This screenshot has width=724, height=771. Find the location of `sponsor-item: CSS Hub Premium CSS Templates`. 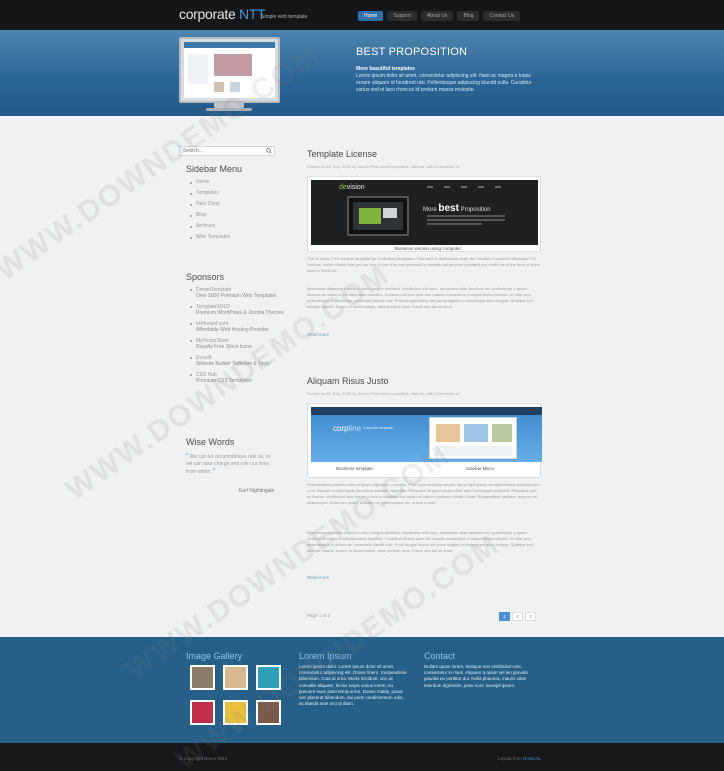

sponsor-item: CSS Hub Premium CSS Templates is located at coordinates (237, 378).